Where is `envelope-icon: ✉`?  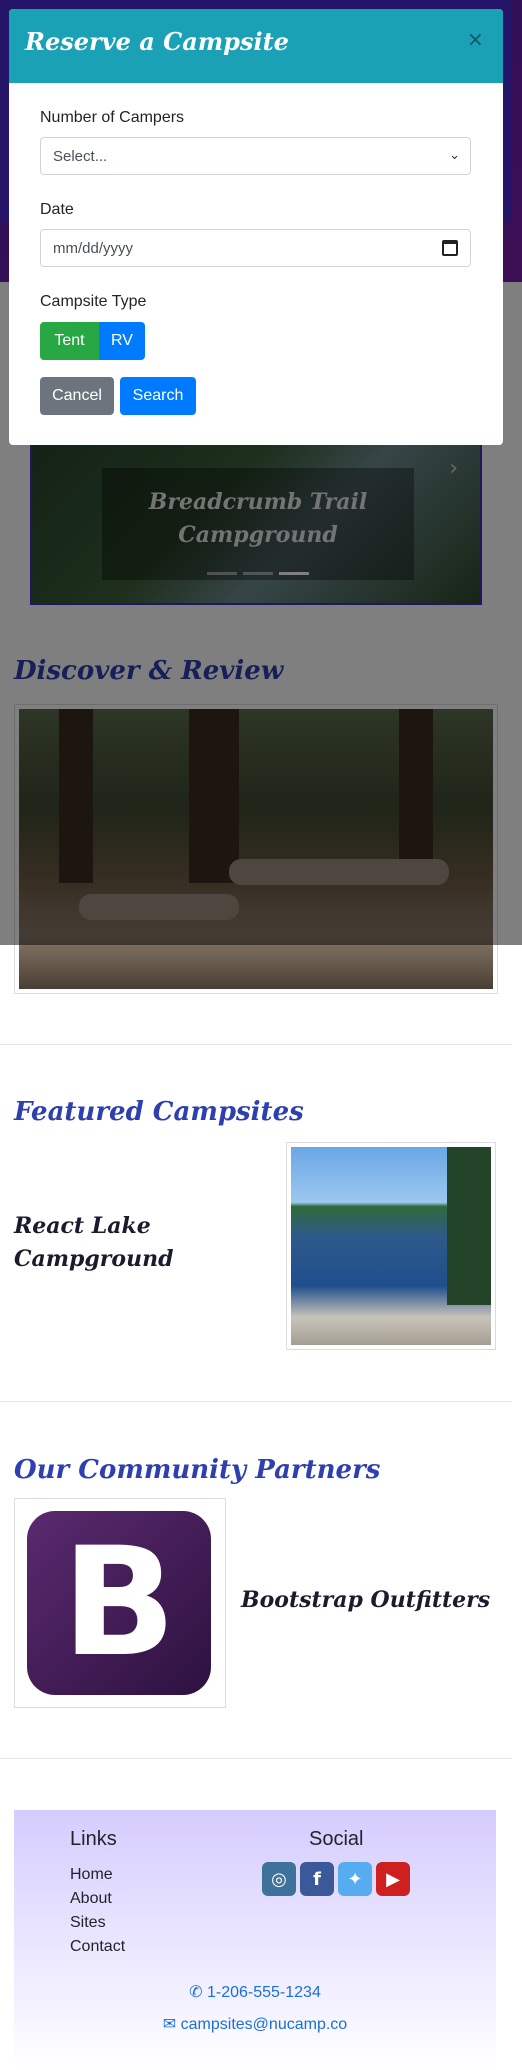 envelope-icon: ✉ is located at coordinates (171, 2024).